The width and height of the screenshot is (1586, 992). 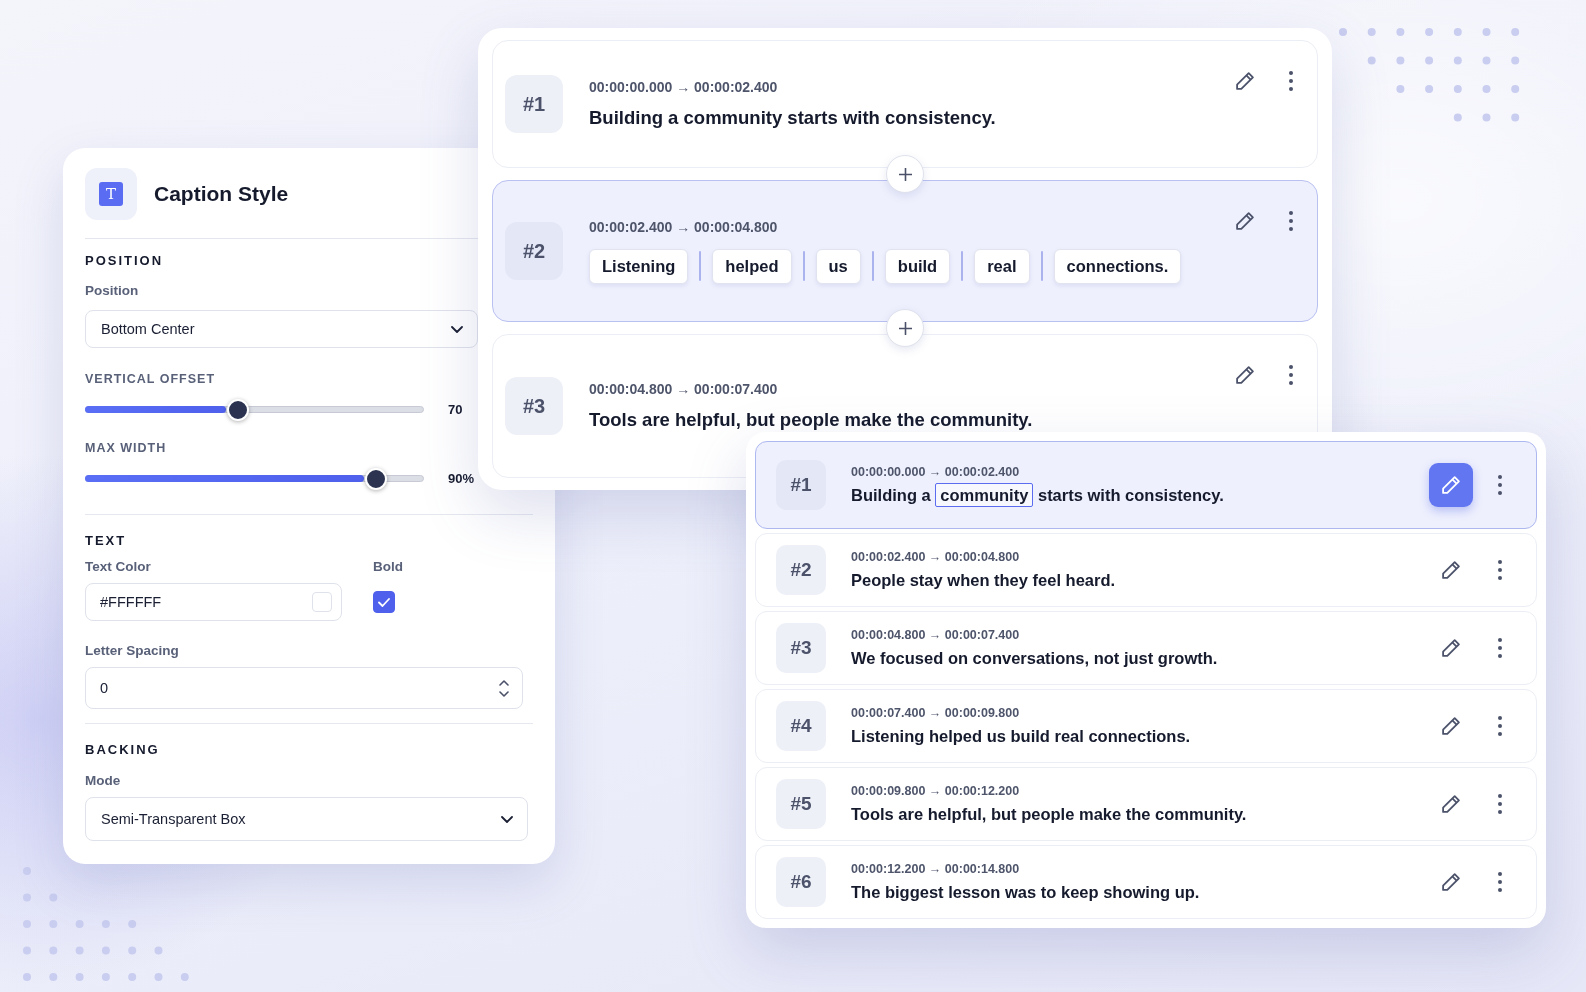 I want to click on field-label: Bold, so click(x=388, y=566).